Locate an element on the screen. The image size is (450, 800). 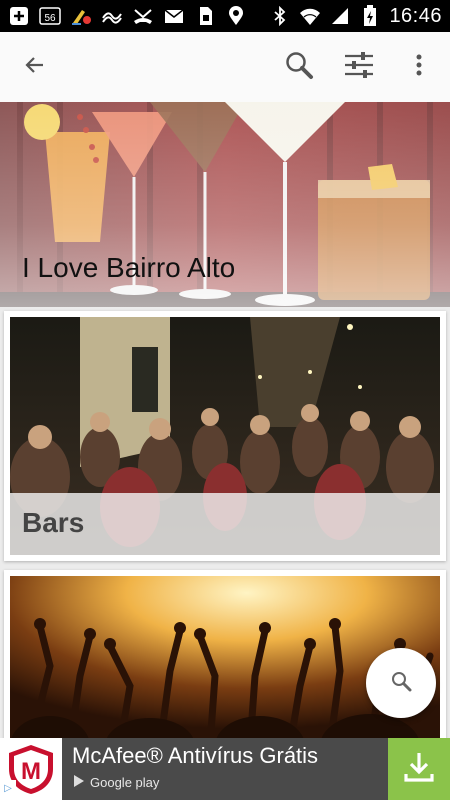
battery-icon is located at coordinates (370, 15).